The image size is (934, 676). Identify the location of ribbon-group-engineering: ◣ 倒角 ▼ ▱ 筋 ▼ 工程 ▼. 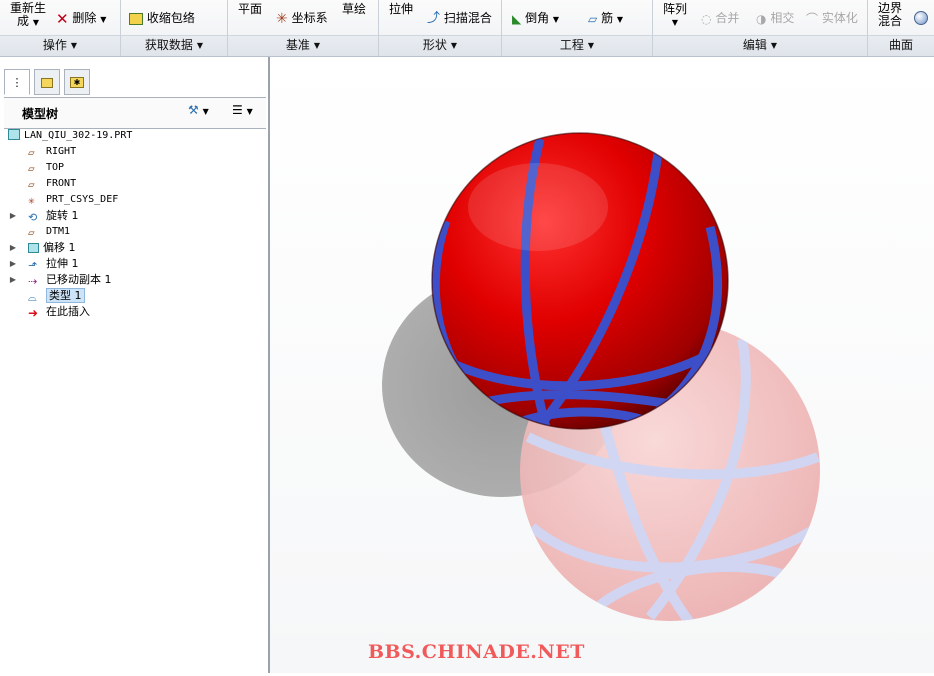
(577, 28).